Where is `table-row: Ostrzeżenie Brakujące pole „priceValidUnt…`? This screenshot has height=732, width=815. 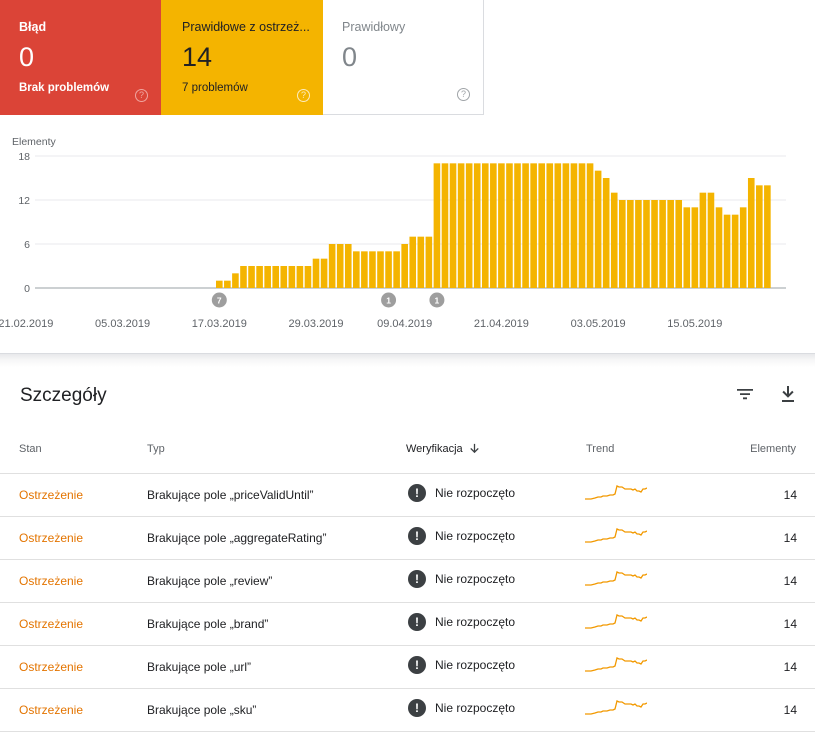 table-row: Ostrzeżenie Brakujące pole „priceValidUnt… is located at coordinates (407, 495).